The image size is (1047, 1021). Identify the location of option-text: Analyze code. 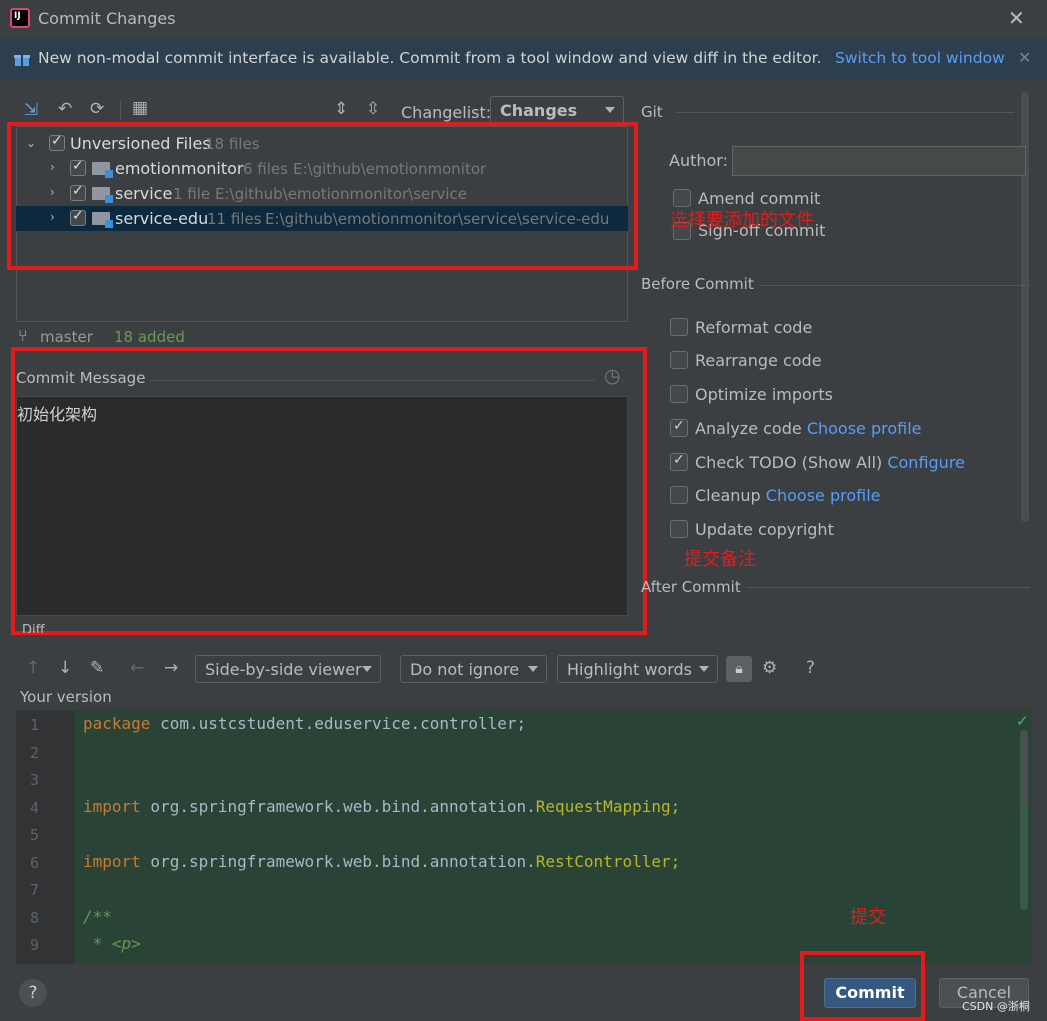
(748, 428).